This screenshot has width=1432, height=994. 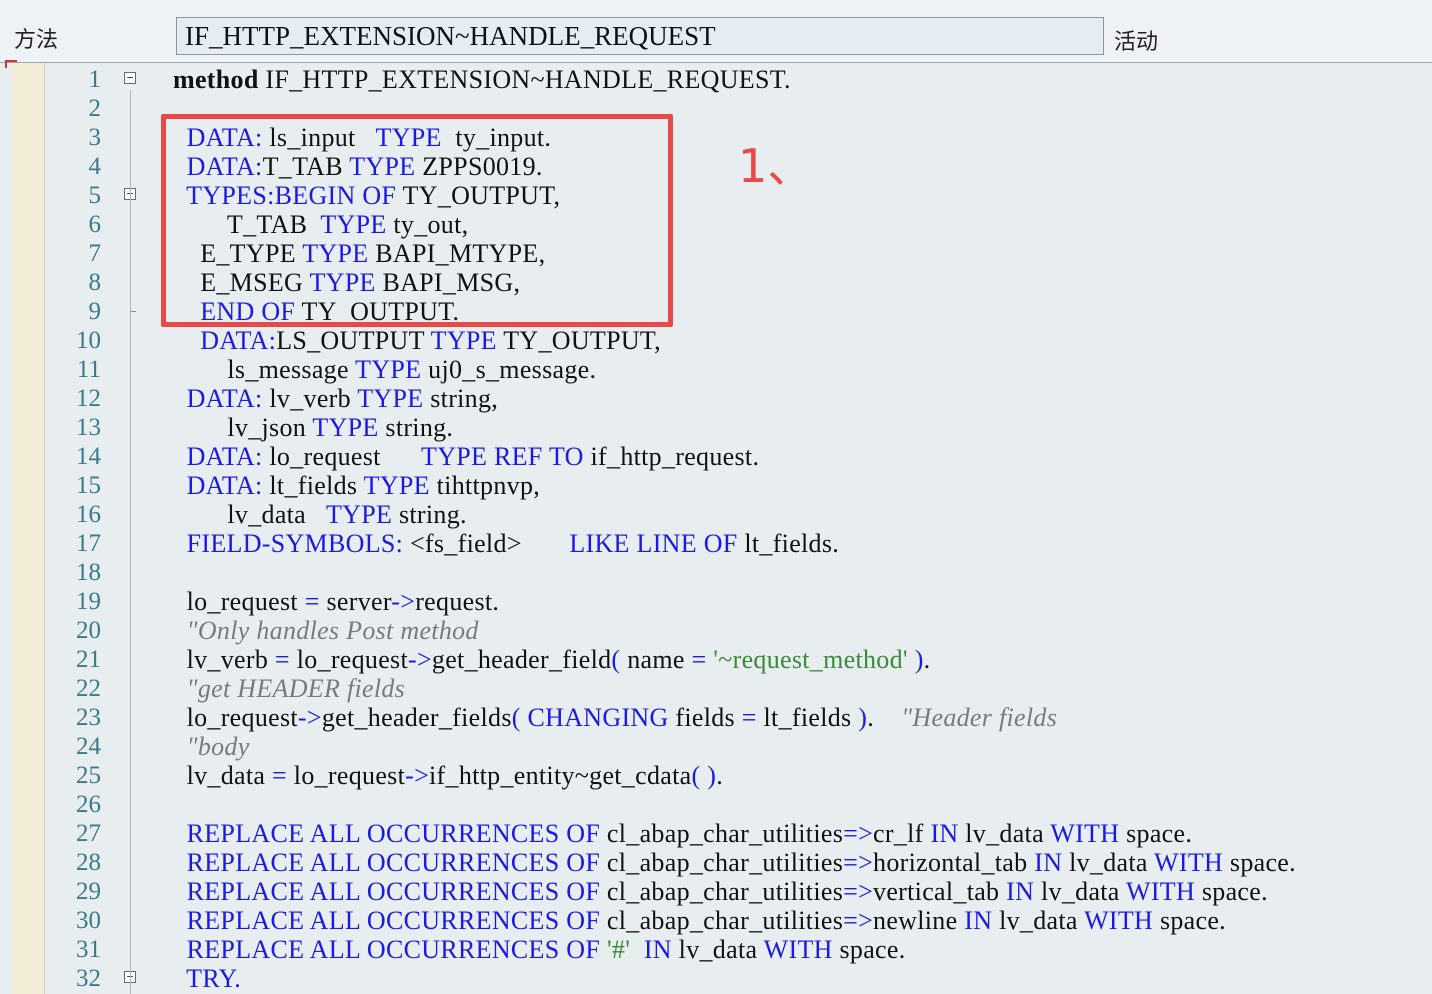 I want to click on code-text: DATA: lv_verb TYPE string,, so click(x=335, y=398).